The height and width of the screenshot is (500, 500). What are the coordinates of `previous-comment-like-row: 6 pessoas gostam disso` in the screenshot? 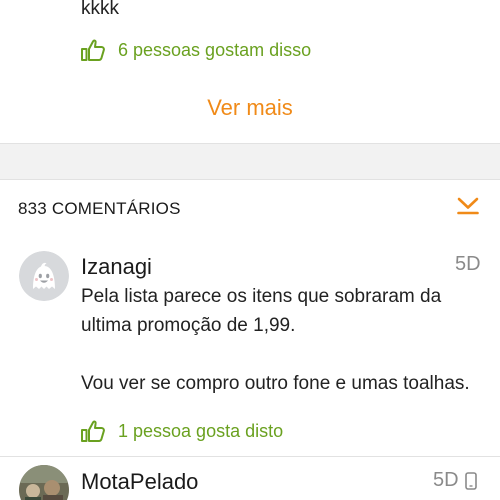 It's located at (195, 50).